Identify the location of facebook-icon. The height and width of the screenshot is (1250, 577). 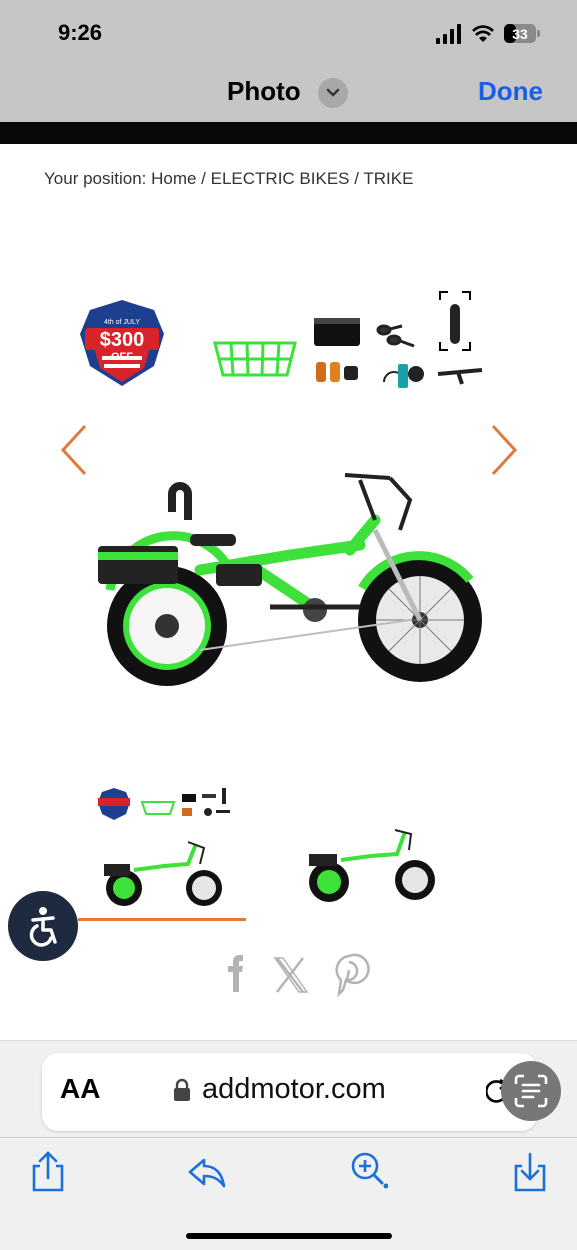
(235, 973).